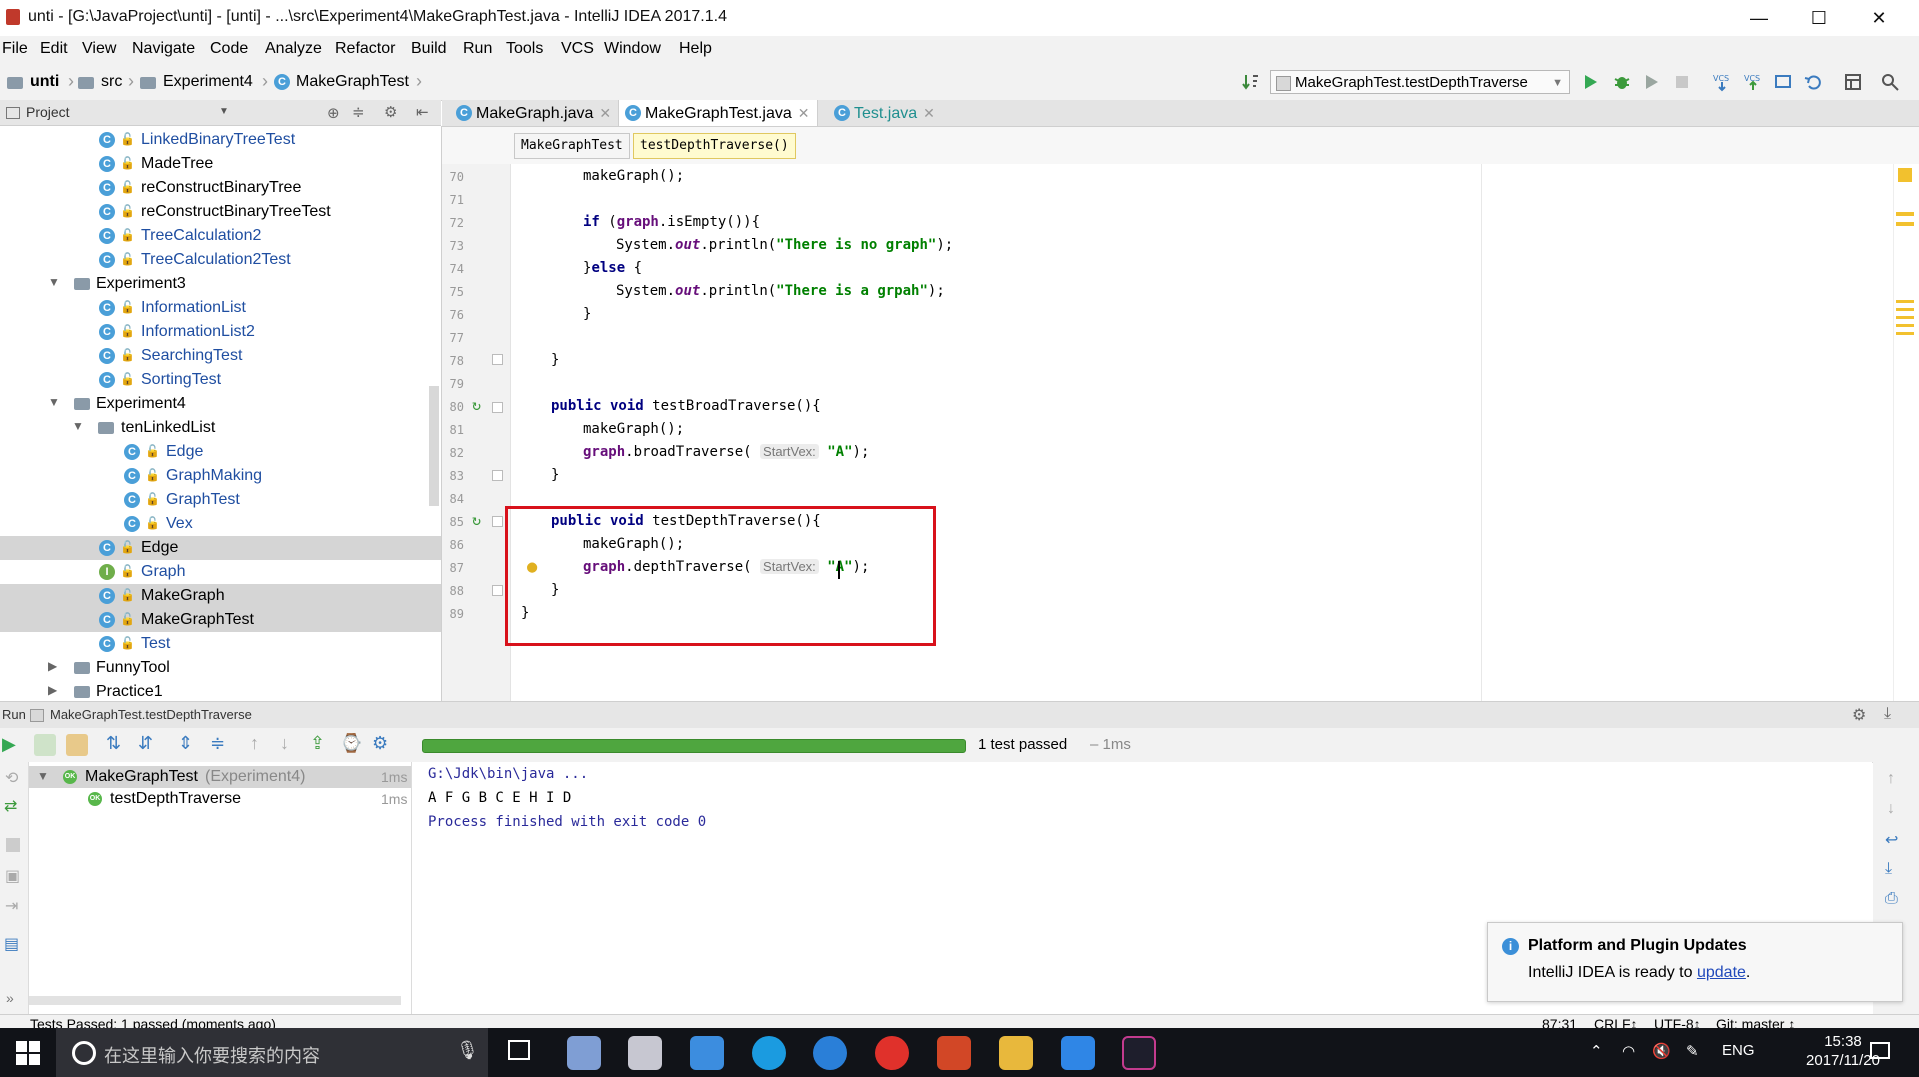 Image resolution: width=1919 pixels, height=1077 pixels. I want to click on tree-item: C 🔓 LinkedBinaryTreeTest, so click(220, 140).